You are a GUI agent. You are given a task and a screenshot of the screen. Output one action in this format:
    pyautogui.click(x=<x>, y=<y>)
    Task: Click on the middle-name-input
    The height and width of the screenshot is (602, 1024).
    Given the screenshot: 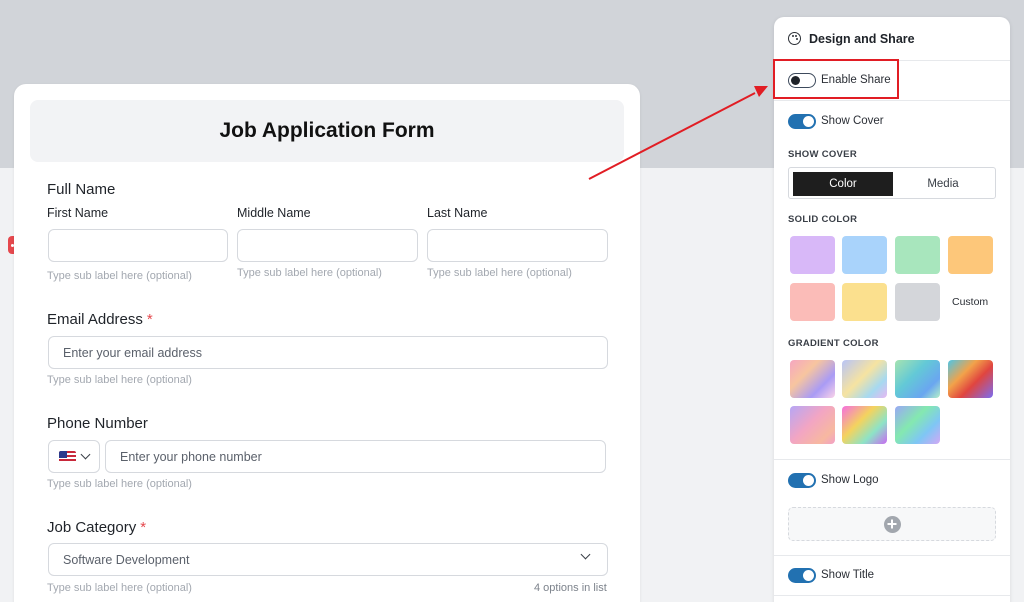 What is the action you would take?
    pyautogui.click(x=327, y=245)
    